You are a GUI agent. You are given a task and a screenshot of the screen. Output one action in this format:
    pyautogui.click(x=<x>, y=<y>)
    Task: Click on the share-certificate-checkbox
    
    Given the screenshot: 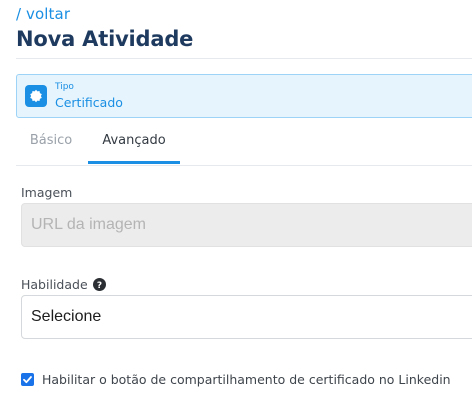 What is the action you would take?
    pyautogui.click(x=27, y=379)
    